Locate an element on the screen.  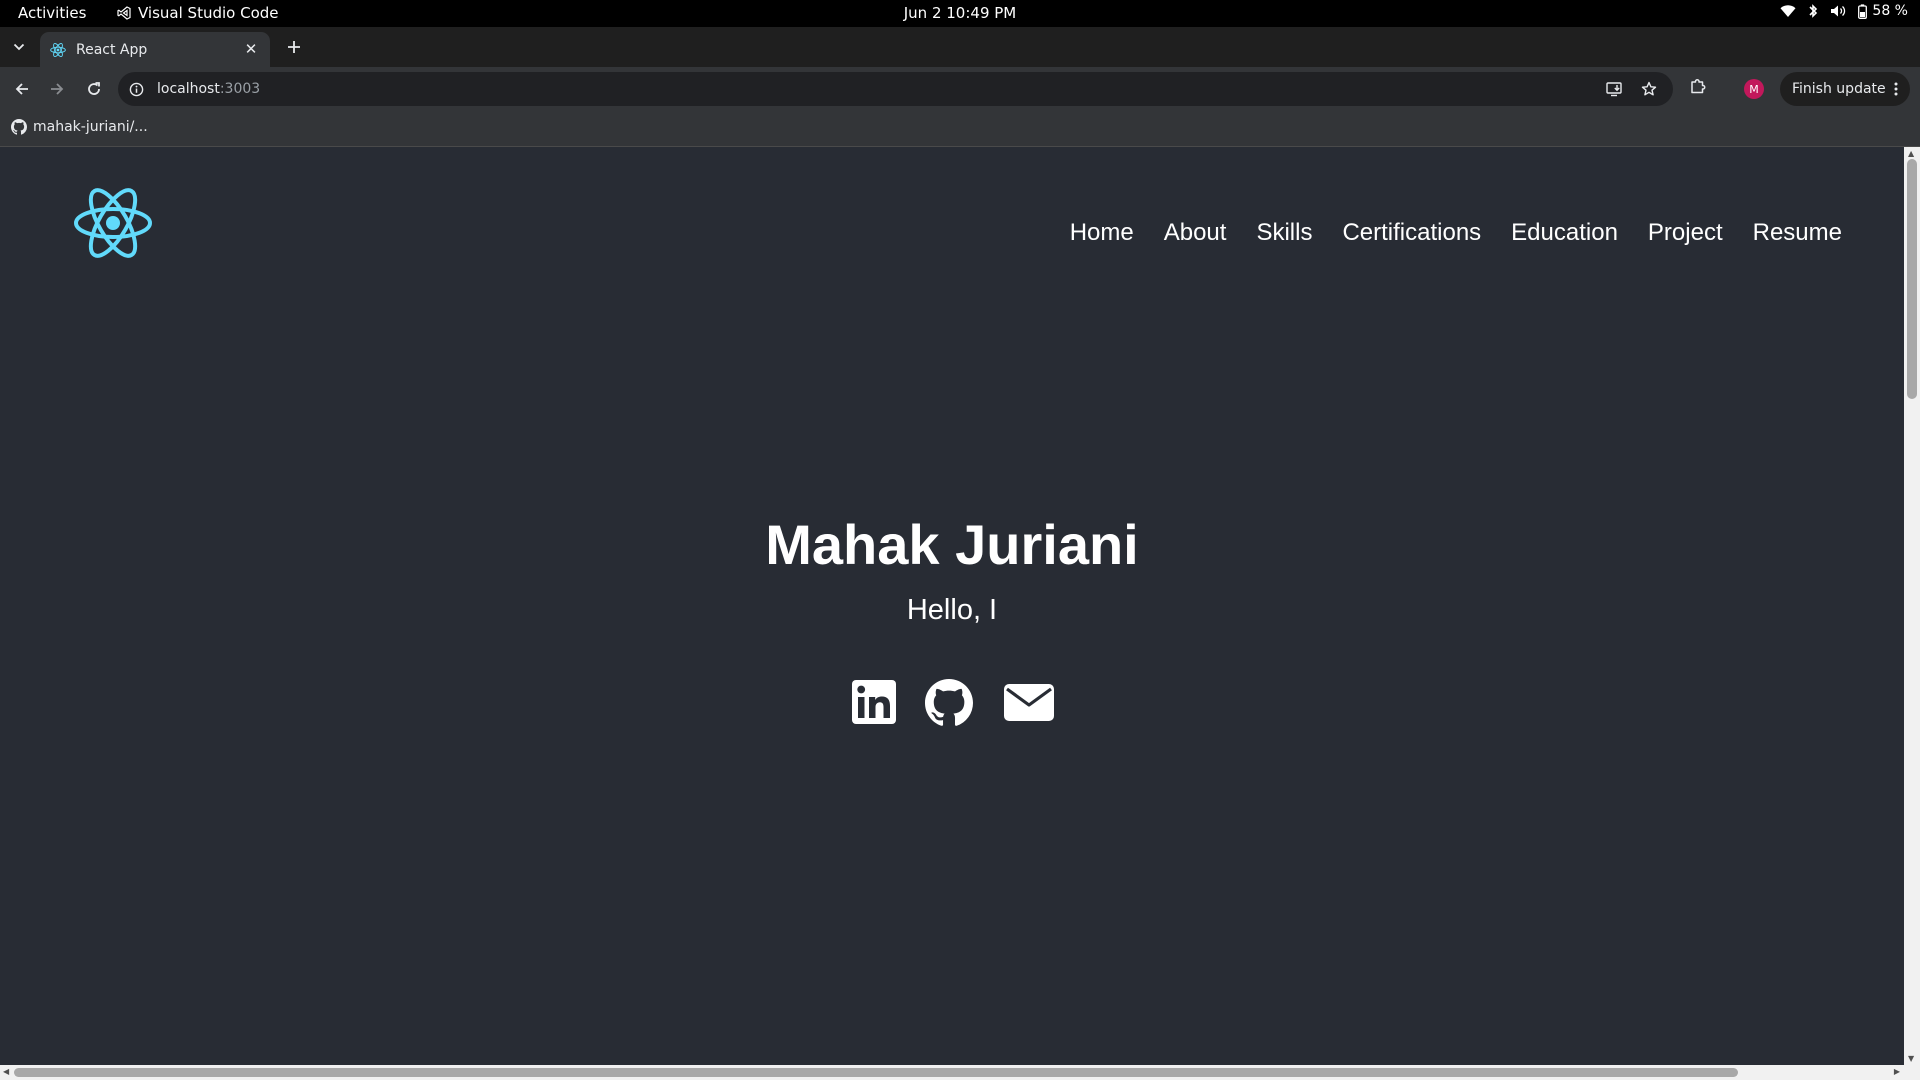
nav-about: About is located at coordinates (1195, 233).